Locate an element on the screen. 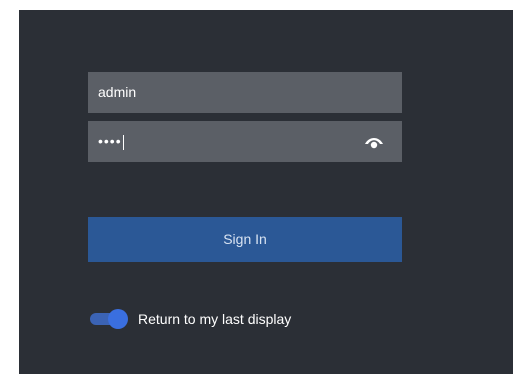  eye-icon is located at coordinates (374, 142).